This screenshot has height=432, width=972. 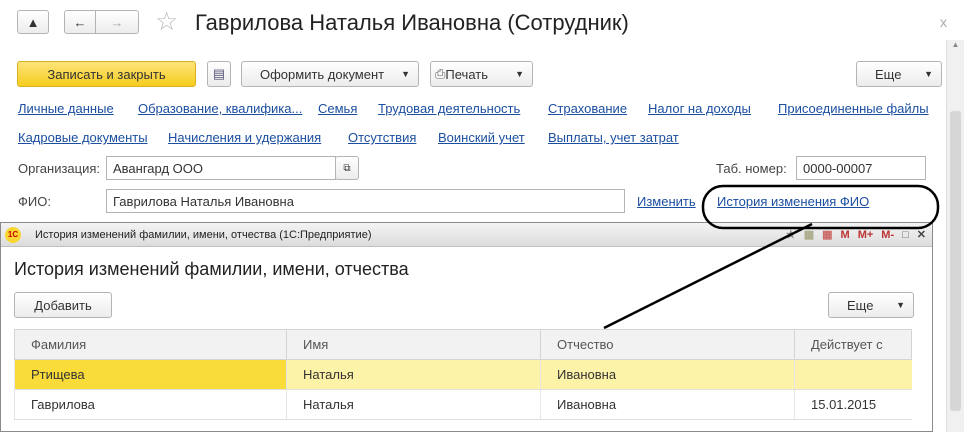 I want to click on annotation-arrow, so click(x=708, y=276).